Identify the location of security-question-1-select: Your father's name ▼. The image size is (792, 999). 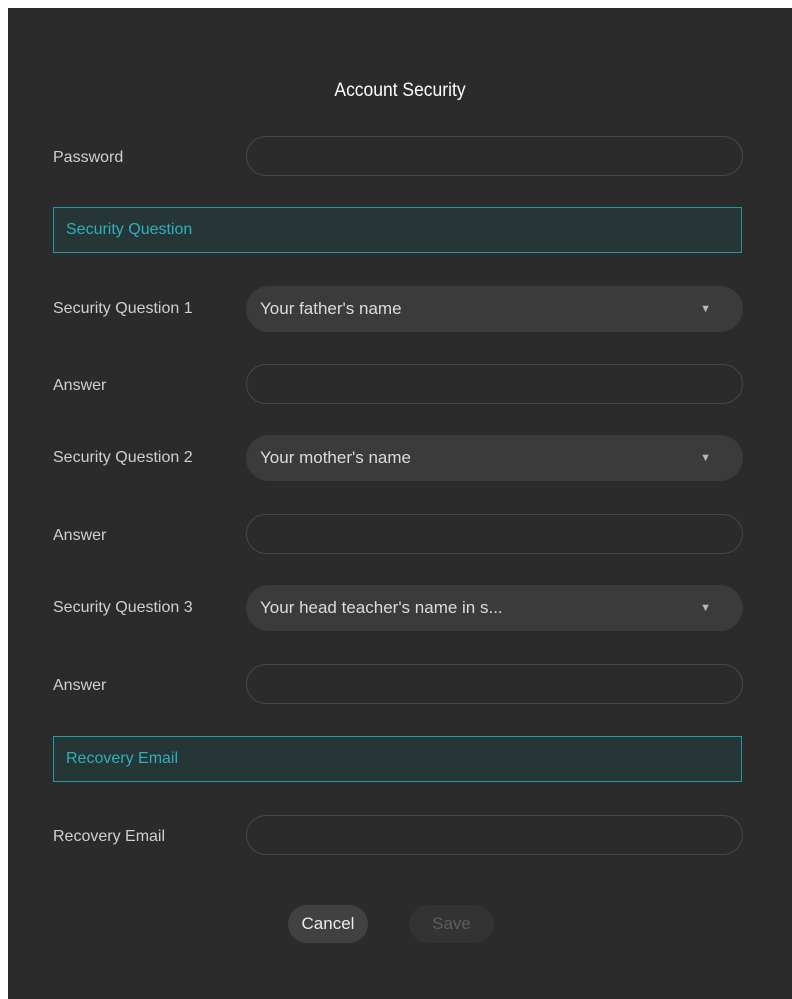
(494, 309).